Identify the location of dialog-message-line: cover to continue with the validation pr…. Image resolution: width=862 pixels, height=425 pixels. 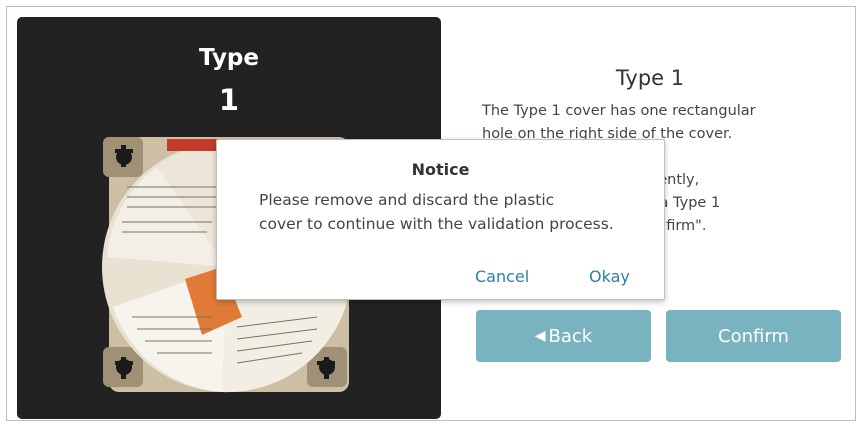
(436, 224).